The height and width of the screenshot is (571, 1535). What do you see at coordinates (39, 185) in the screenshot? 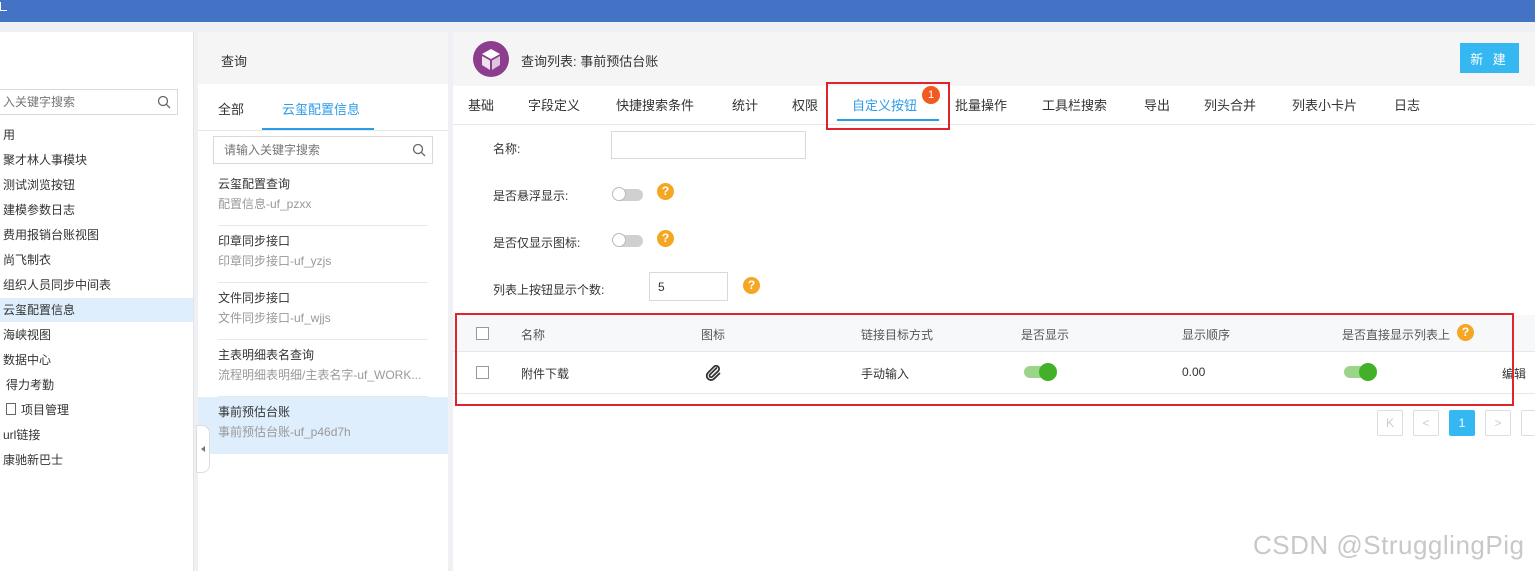
I see `tree-item: 测试浏览按钮` at bounding box center [39, 185].